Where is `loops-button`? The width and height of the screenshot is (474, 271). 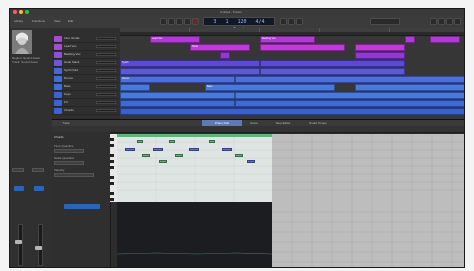 loops-button is located at coordinates (449, 21).